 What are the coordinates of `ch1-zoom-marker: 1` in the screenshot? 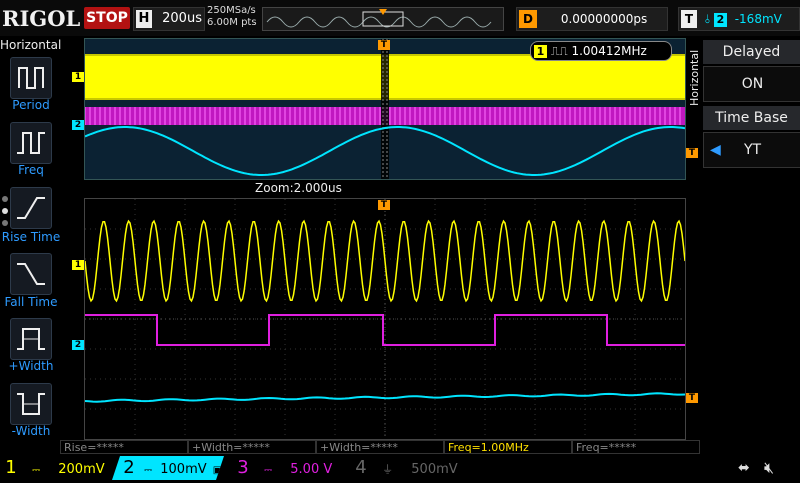 It's located at (78, 265).